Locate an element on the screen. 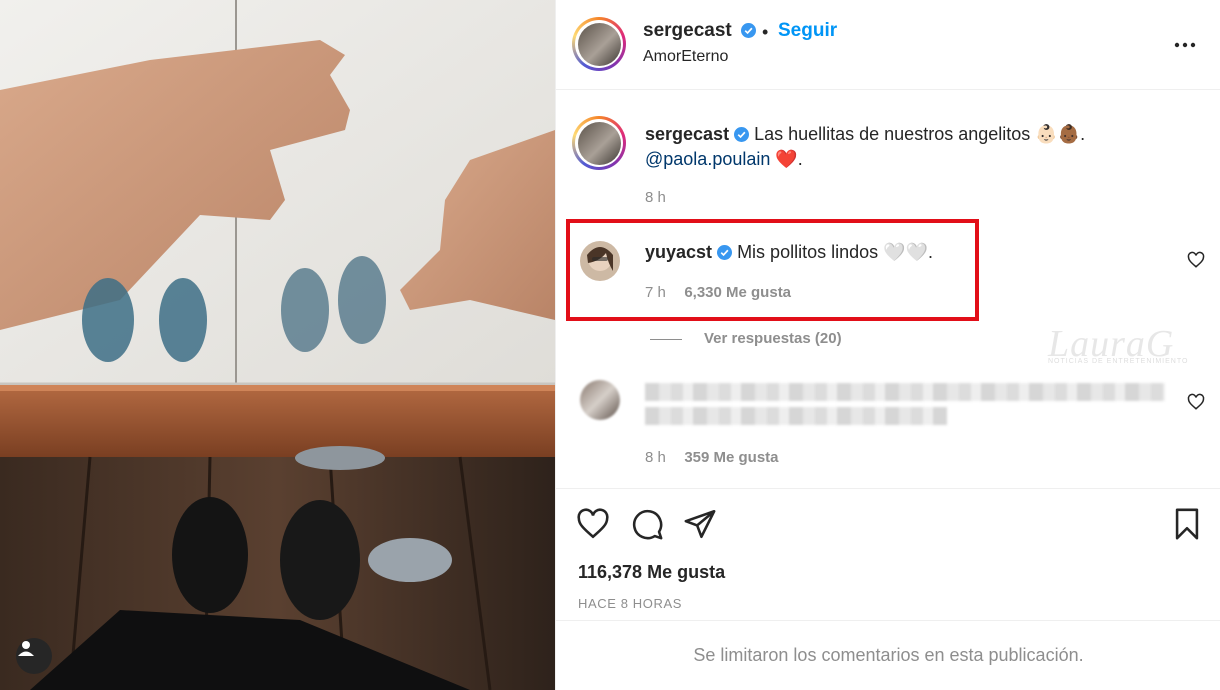  comment-time: 7 h is located at coordinates (655, 292).